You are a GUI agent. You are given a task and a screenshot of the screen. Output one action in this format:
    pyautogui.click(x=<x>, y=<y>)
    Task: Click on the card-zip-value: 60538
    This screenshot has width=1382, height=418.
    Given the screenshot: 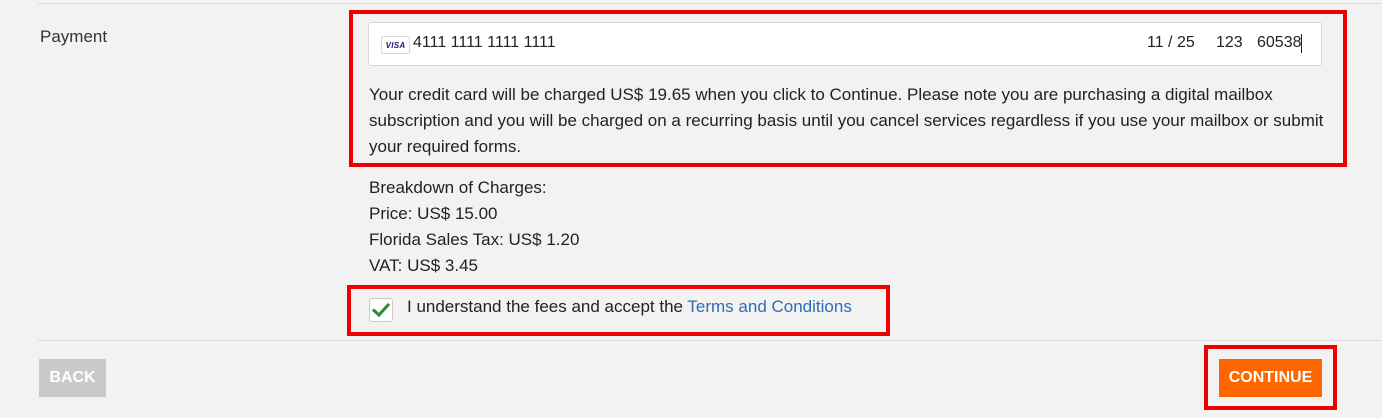 What is the action you would take?
    pyautogui.click(x=1279, y=43)
    